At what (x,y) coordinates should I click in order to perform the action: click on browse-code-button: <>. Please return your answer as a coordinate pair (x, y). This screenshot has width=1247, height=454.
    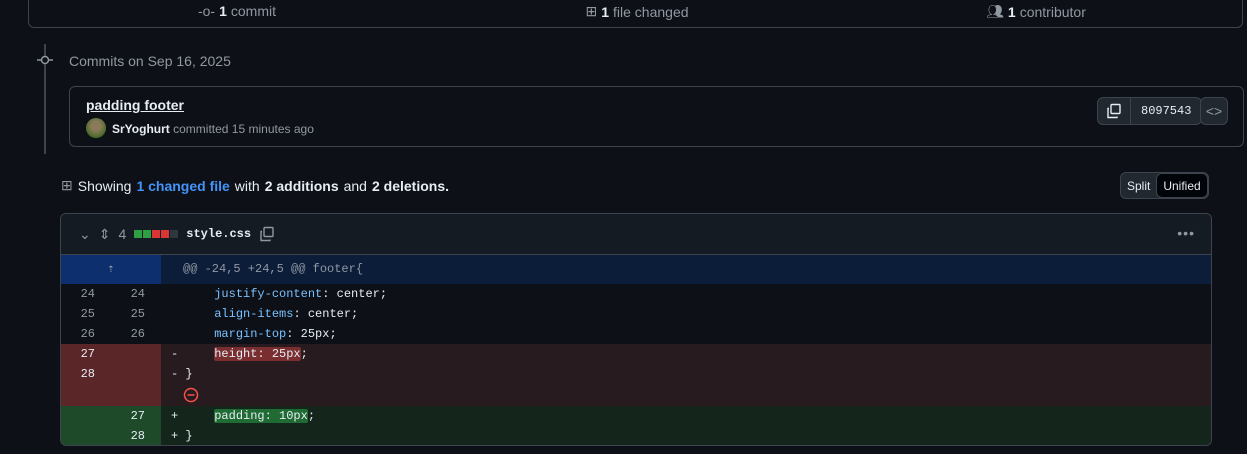
    Looking at the image, I should click on (1214, 111).